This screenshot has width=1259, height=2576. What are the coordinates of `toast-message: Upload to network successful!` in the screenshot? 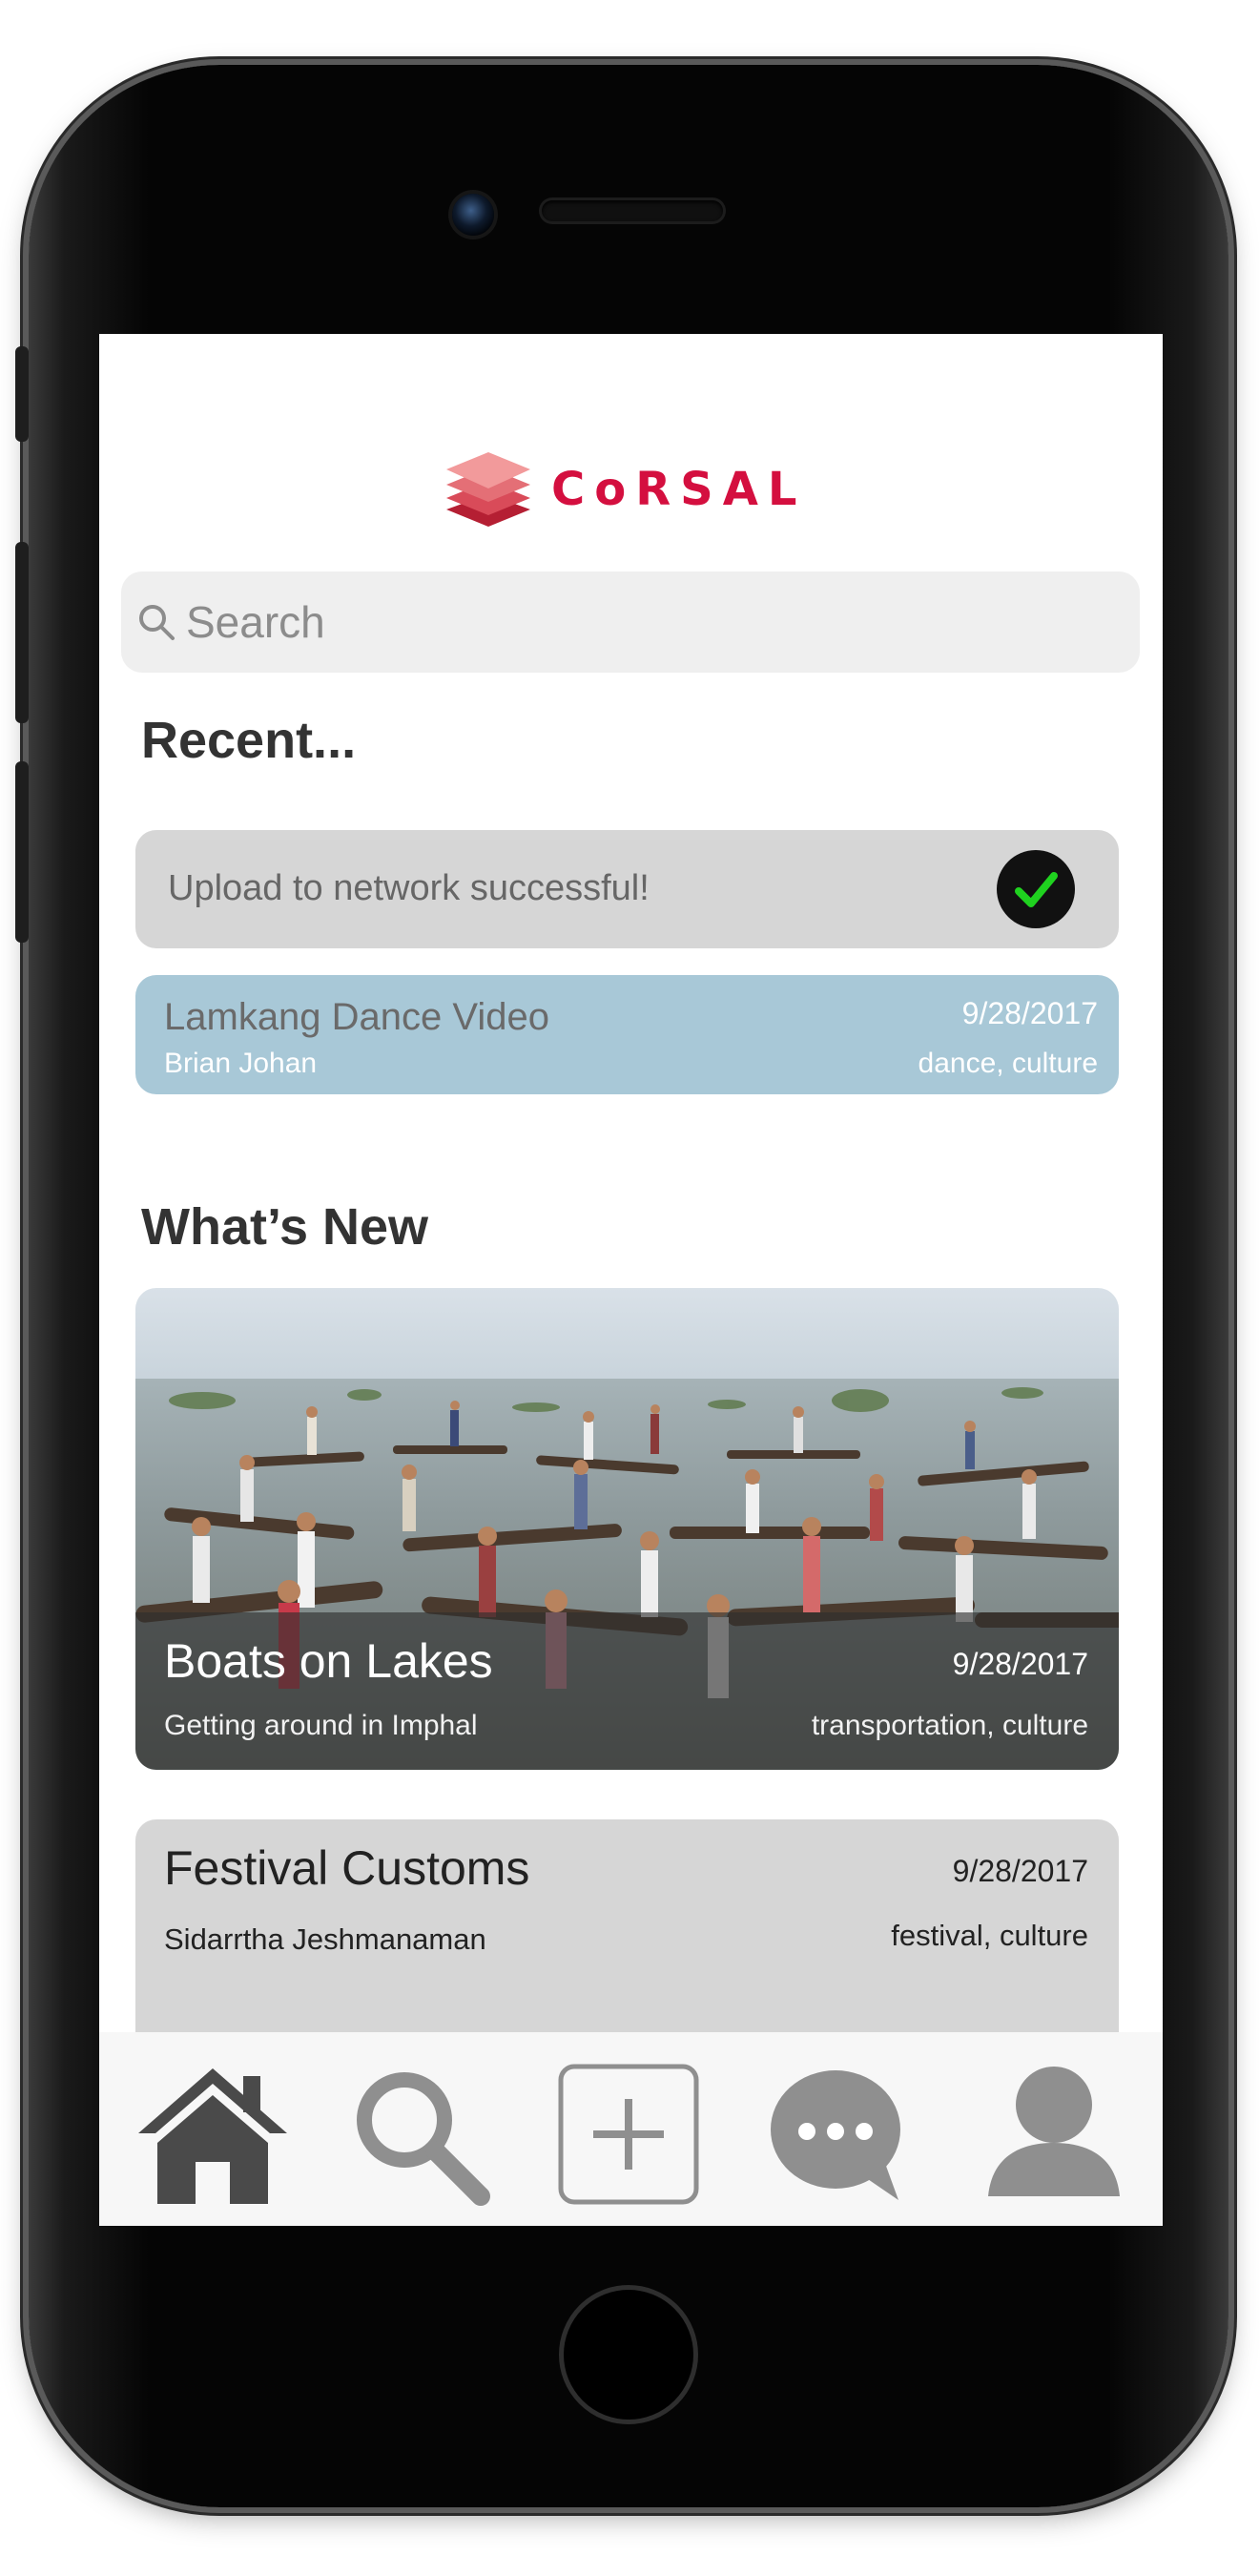 It's located at (409, 888).